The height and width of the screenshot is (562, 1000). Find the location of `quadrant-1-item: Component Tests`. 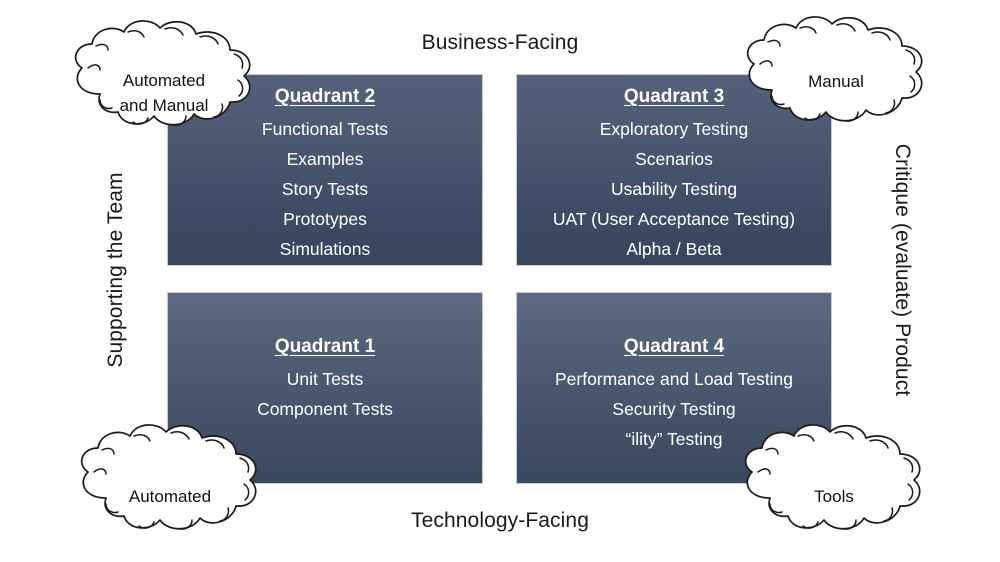

quadrant-1-item: Component Tests is located at coordinates (325, 409).